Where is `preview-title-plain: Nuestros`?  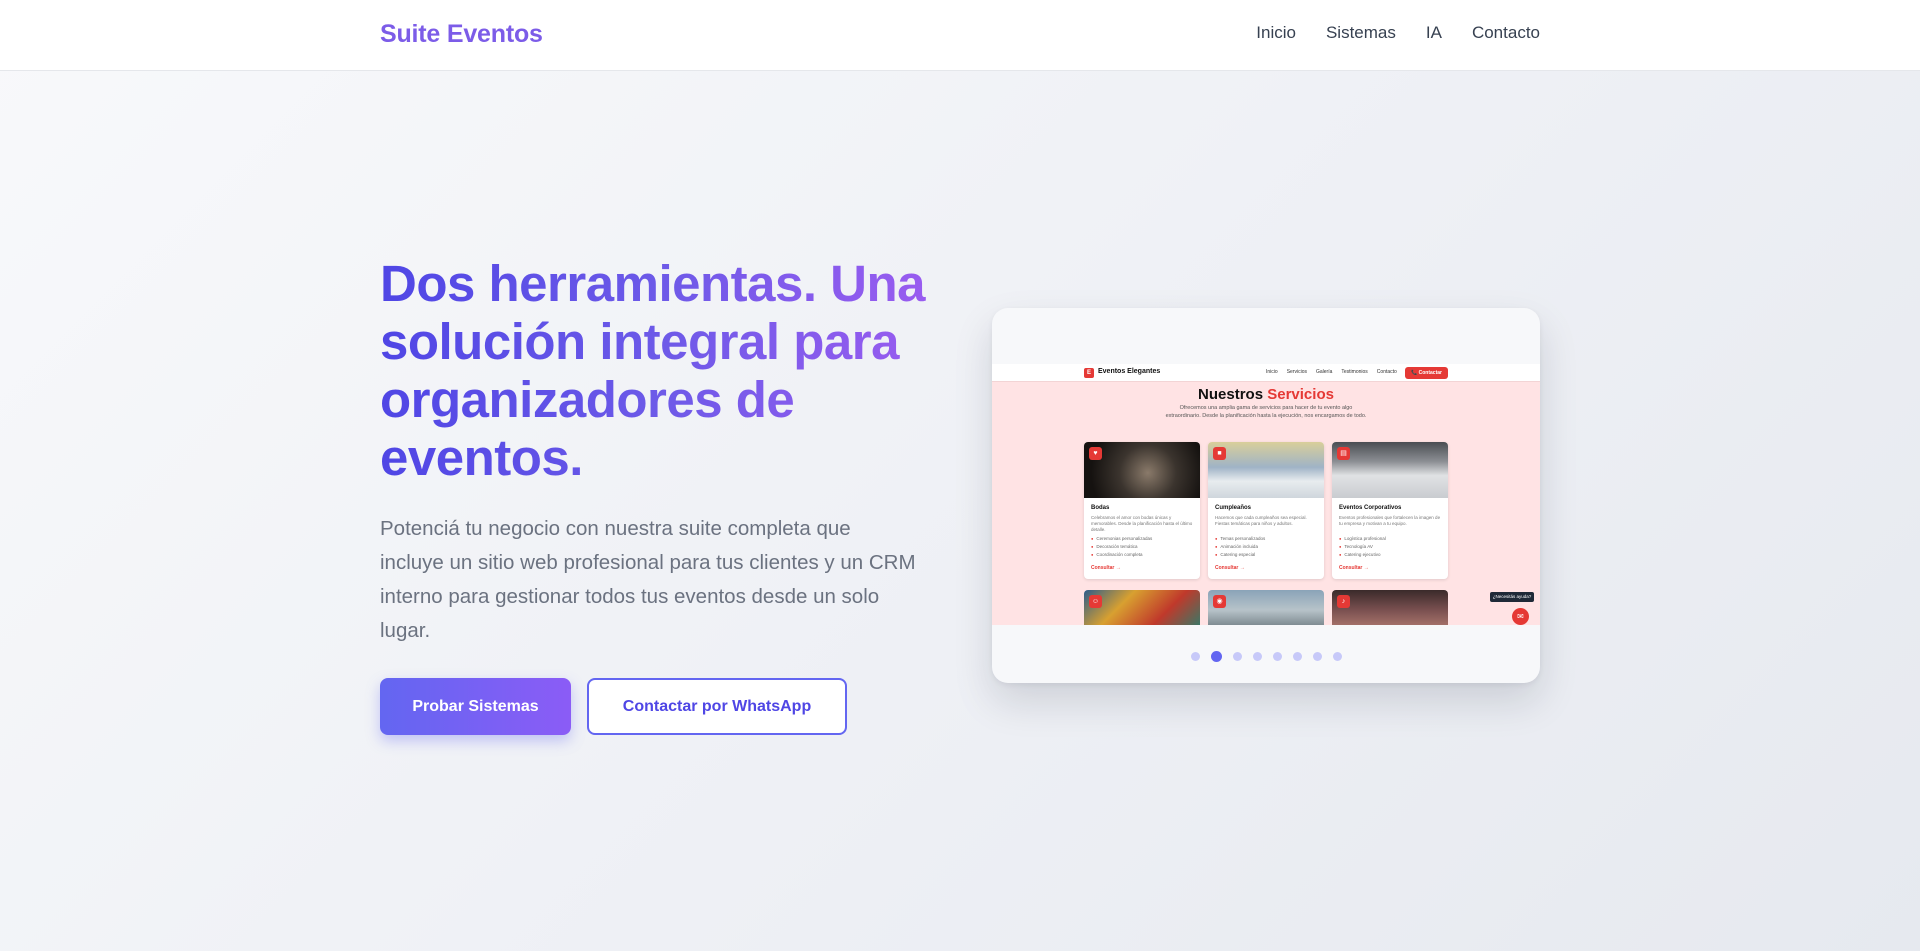 preview-title-plain: Nuestros is located at coordinates (1231, 394).